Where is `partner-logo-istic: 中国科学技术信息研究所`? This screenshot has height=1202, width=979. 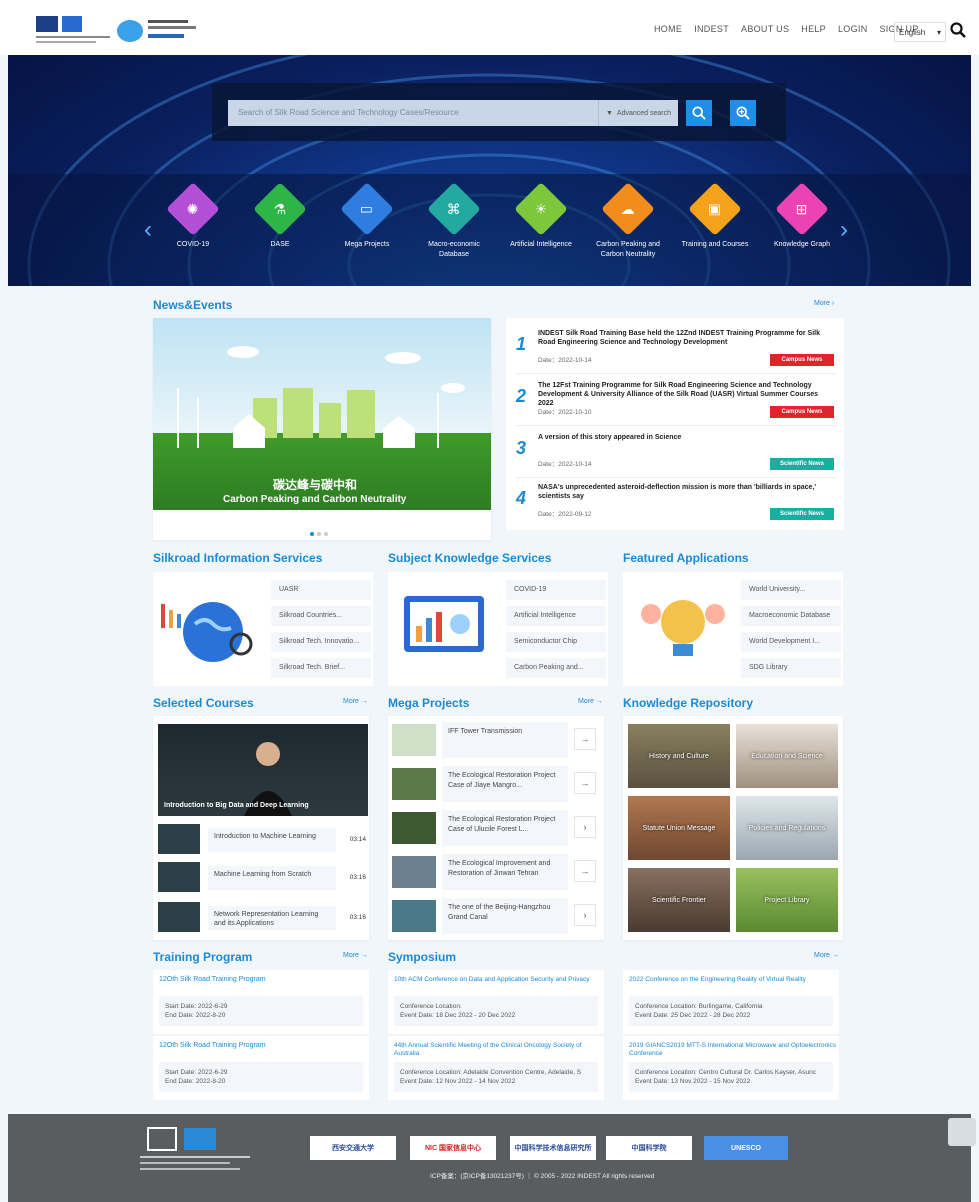 partner-logo-istic: 中国科学技术信息研究所 is located at coordinates (553, 1148).